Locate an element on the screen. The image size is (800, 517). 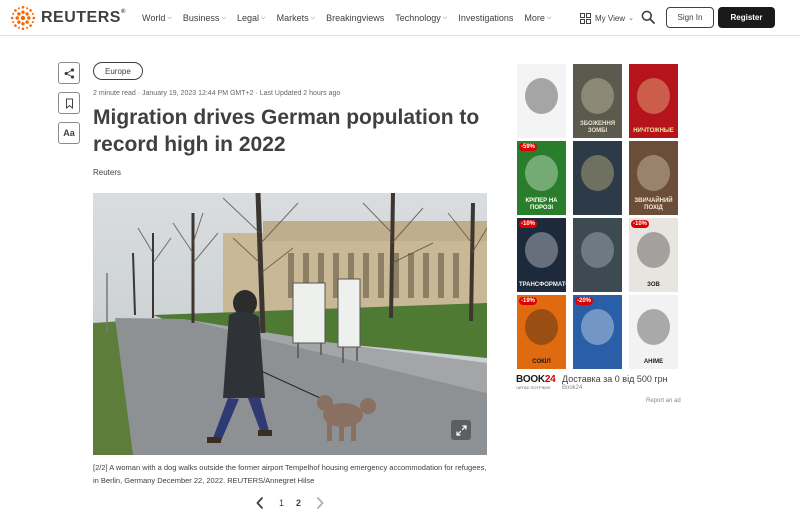
nav-item-label: World is located at coordinates (154, 18).